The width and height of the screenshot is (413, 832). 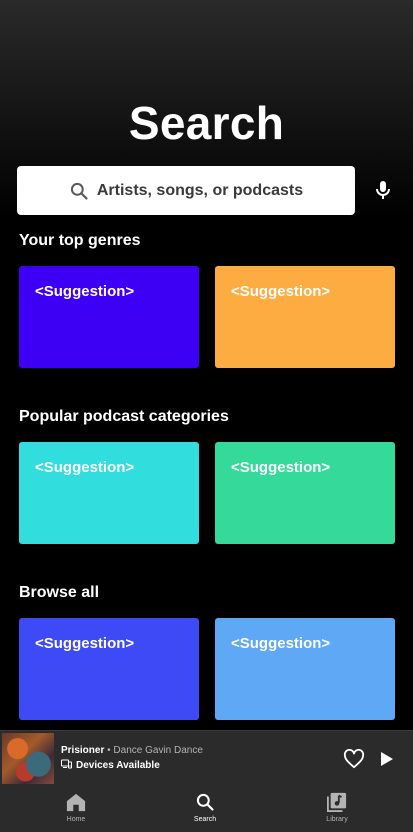 What do you see at coordinates (158, 750) in the screenshot?
I see `track-artist: Dance Gavin Dance` at bounding box center [158, 750].